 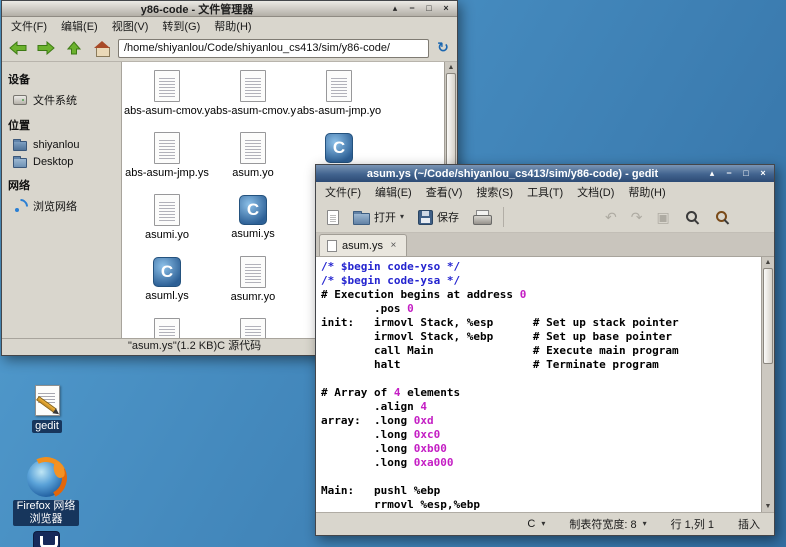 I want to click on sidebar-item: shiyanlou, so click(x=61, y=144).